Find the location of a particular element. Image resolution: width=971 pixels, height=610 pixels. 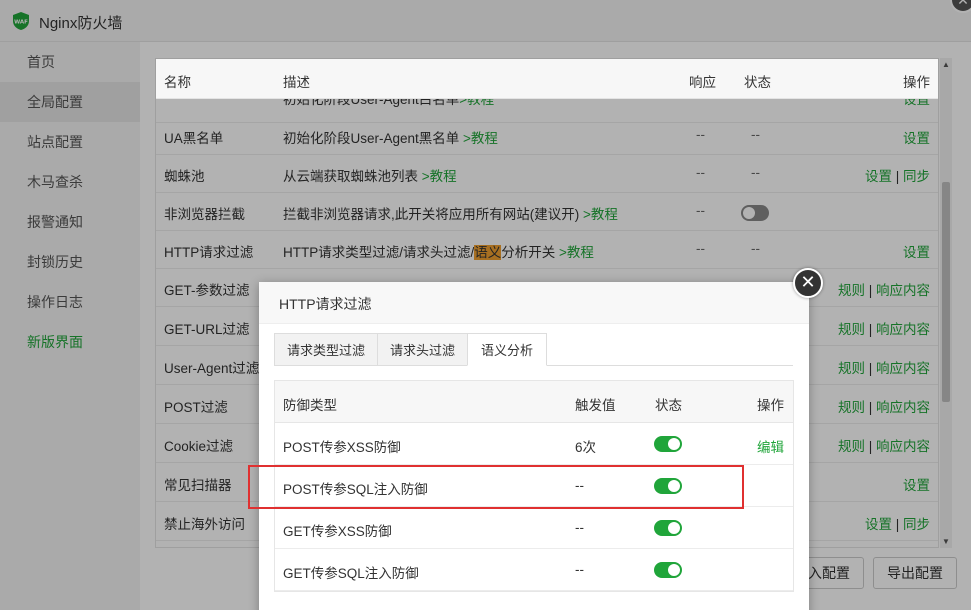

header-name: 名称 is located at coordinates (177, 82).